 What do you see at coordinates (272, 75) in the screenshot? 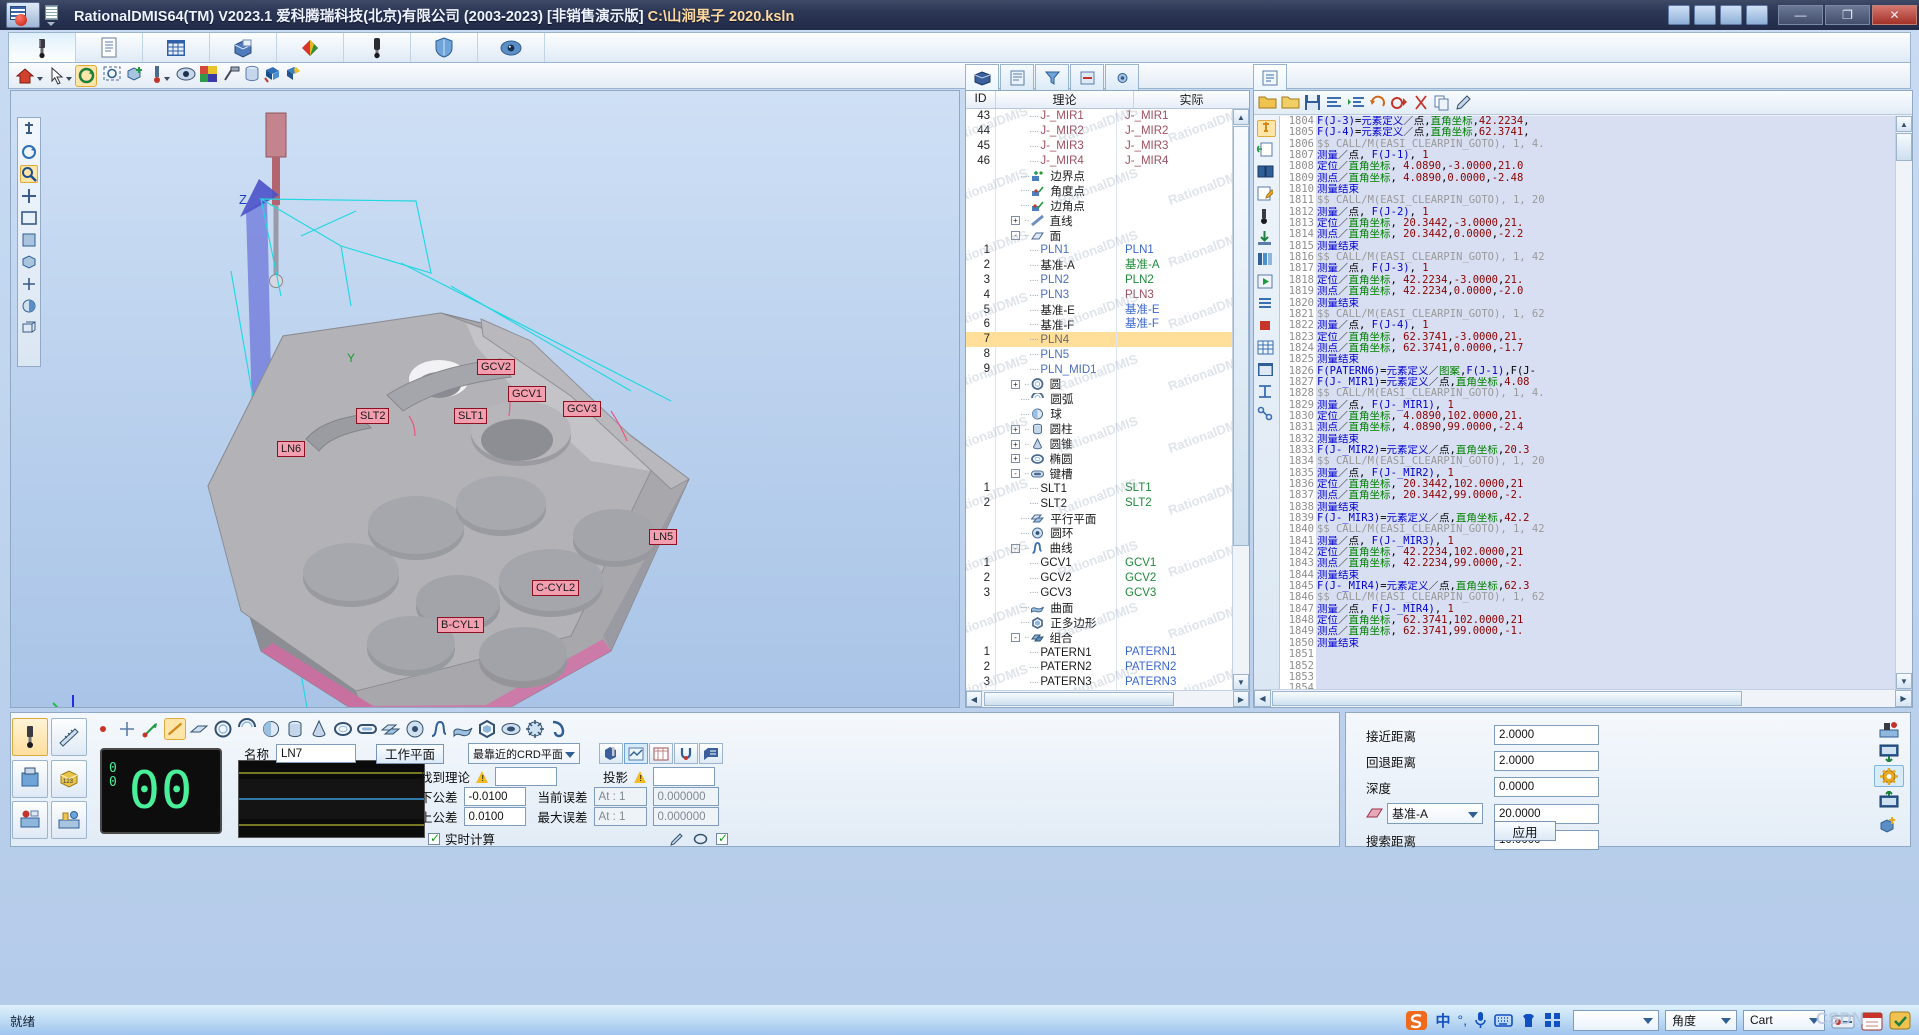
I see `paint-icon` at bounding box center [272, 75].